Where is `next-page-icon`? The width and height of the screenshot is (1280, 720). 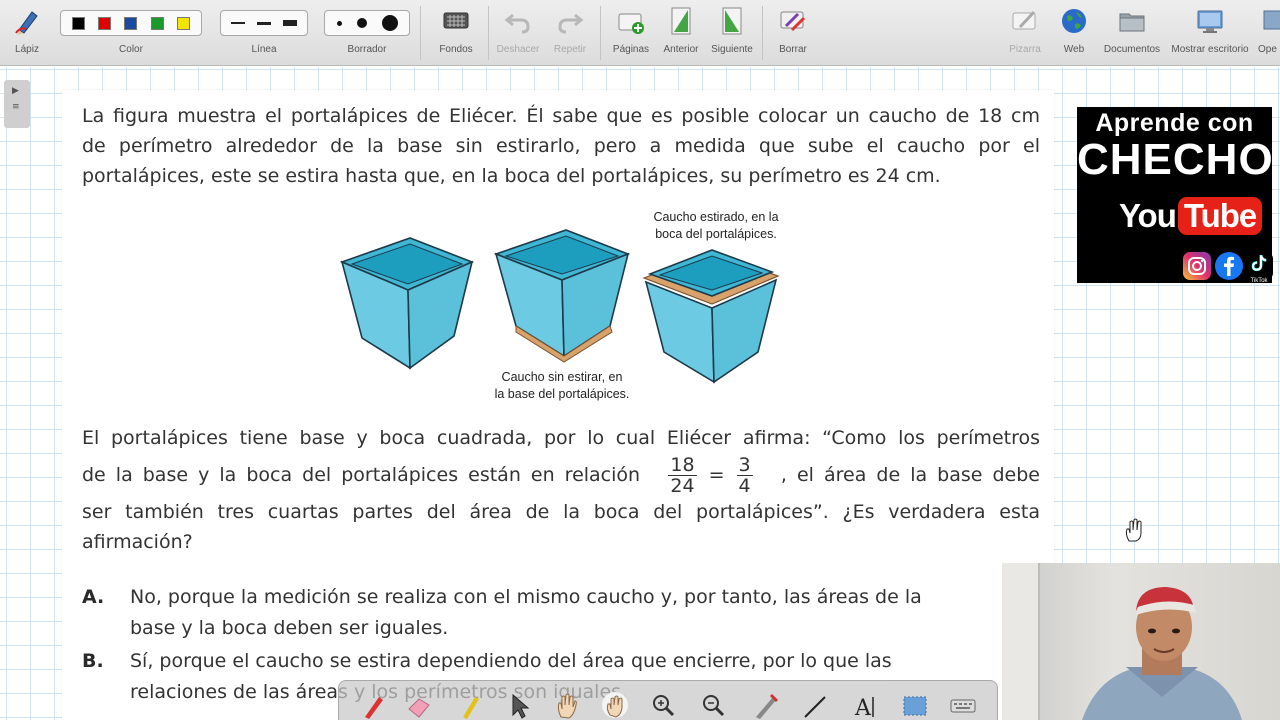
next-page-icon is located at coordinates (732, 21).